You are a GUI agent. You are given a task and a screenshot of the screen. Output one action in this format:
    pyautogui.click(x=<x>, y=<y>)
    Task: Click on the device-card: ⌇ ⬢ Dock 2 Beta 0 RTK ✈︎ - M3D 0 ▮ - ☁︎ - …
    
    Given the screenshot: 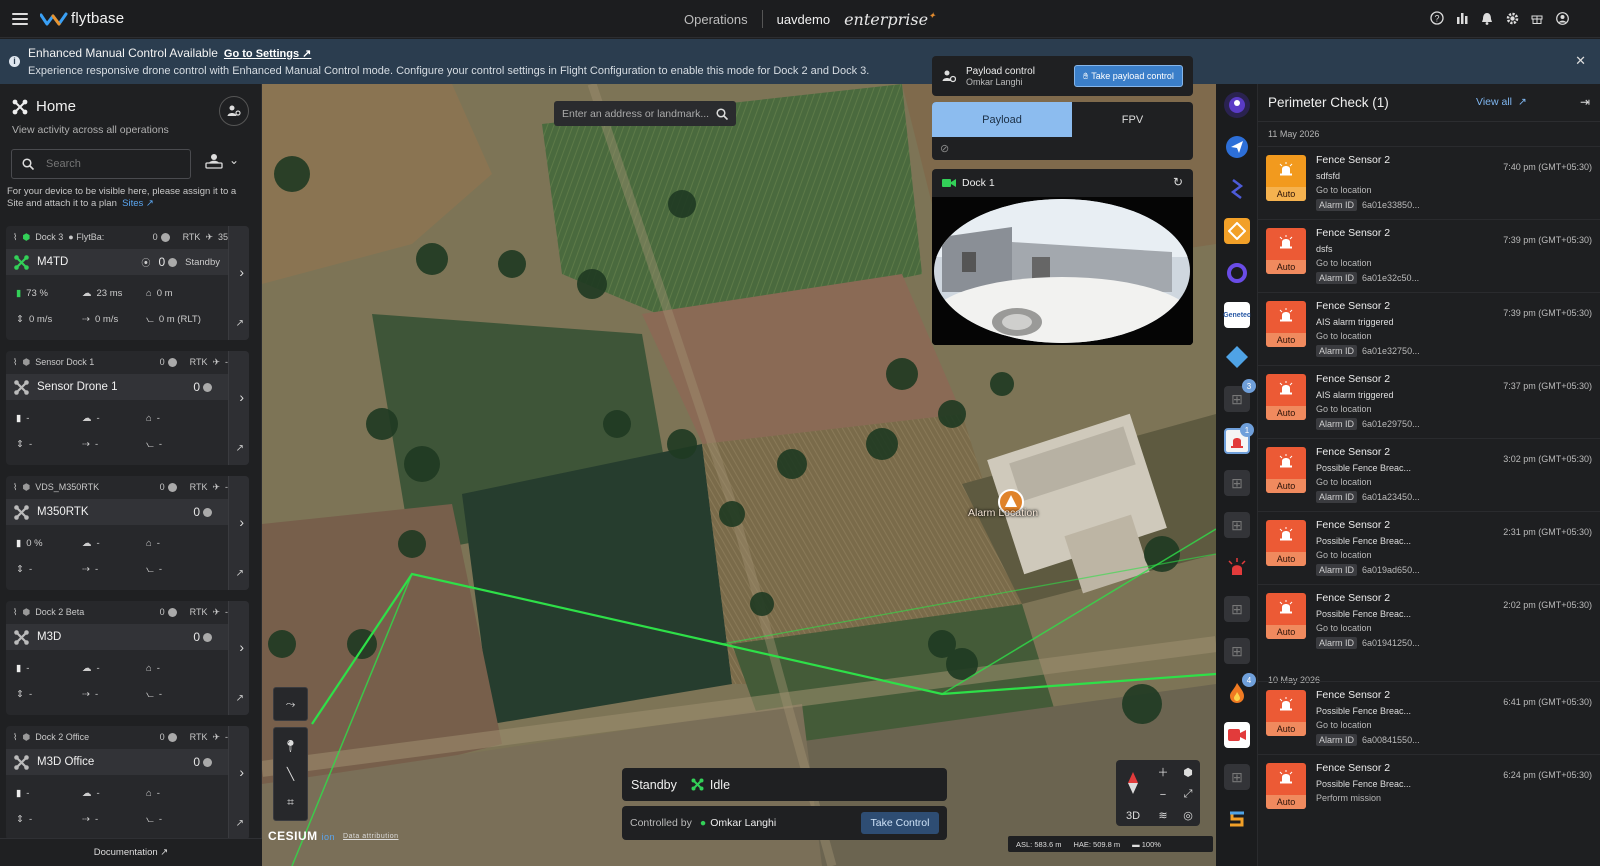 What is the action you would take?
    pyautogui.click(x=127, y=658)
    